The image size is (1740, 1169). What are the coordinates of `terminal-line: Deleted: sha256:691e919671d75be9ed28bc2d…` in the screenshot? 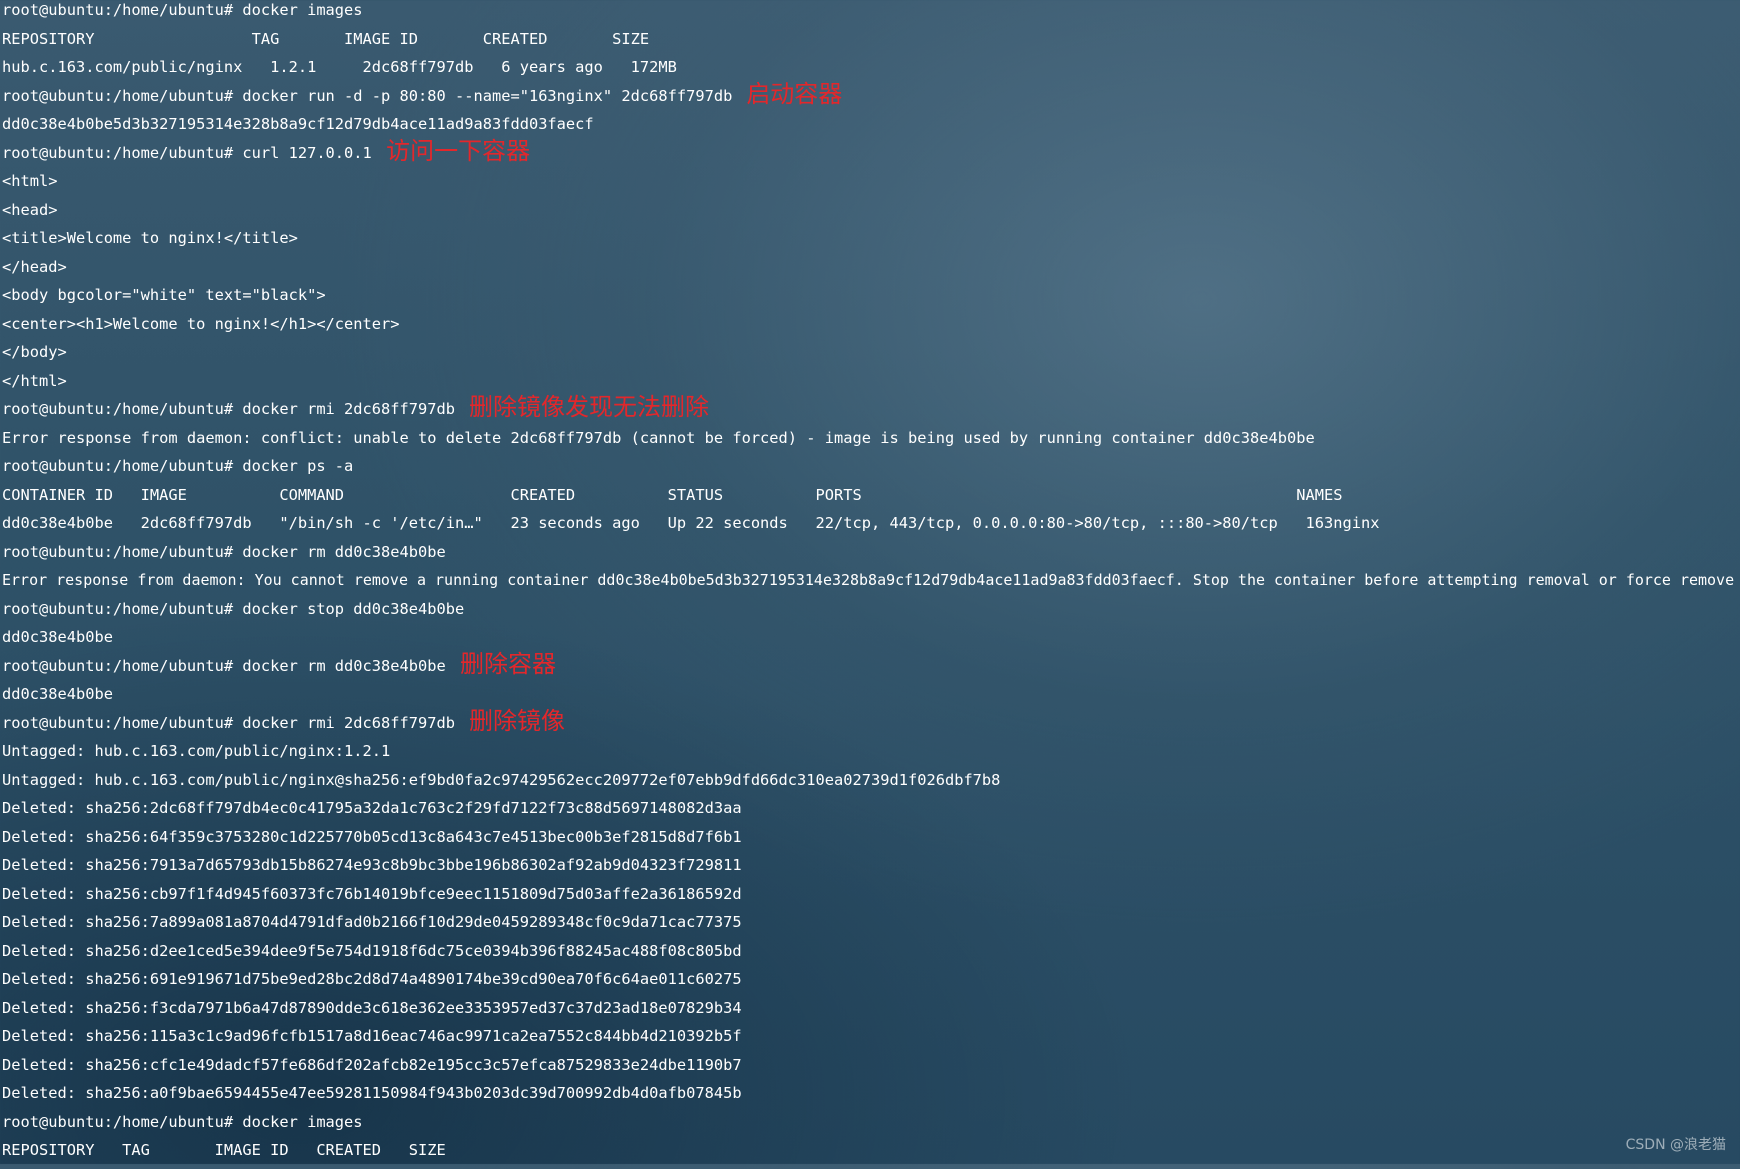 It's located at (870, 983).